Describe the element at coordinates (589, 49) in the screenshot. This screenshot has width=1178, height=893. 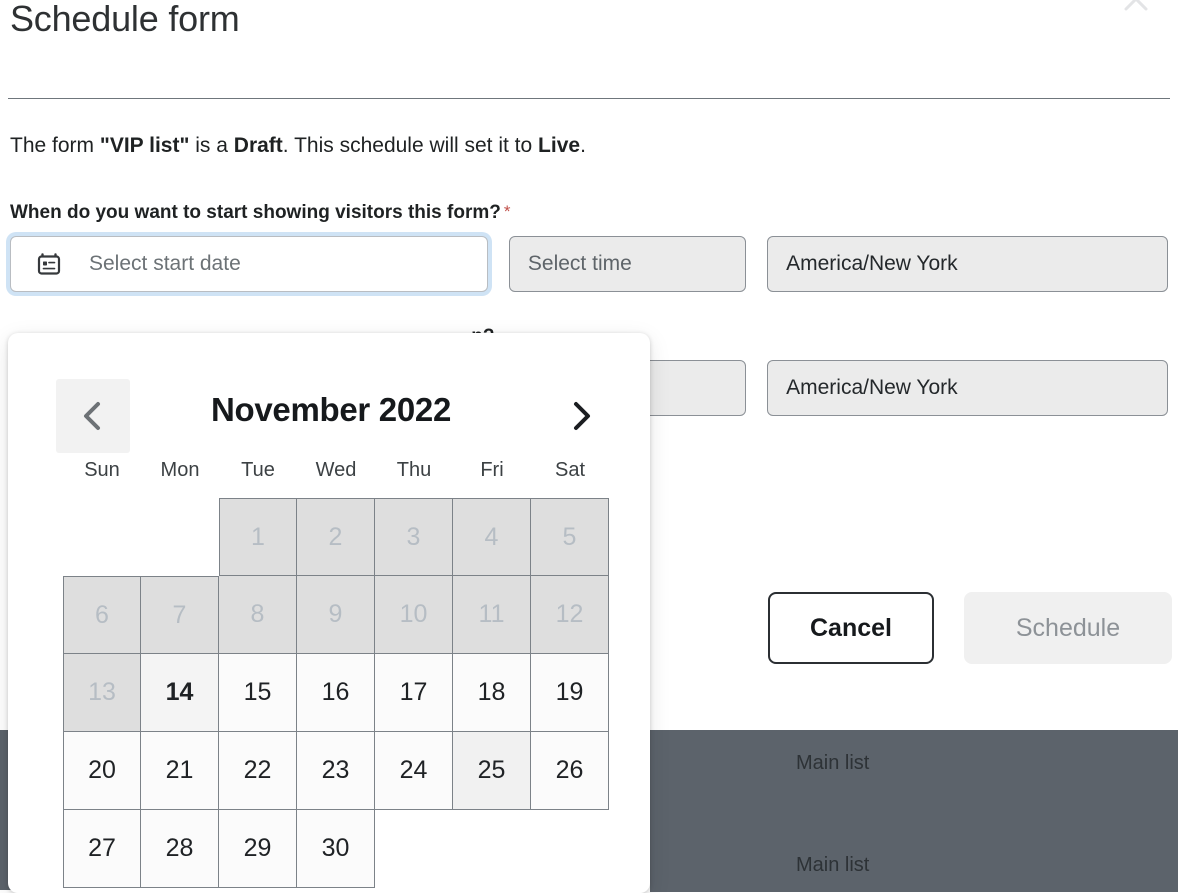
I see `modal-header: Schedule form` at that location.